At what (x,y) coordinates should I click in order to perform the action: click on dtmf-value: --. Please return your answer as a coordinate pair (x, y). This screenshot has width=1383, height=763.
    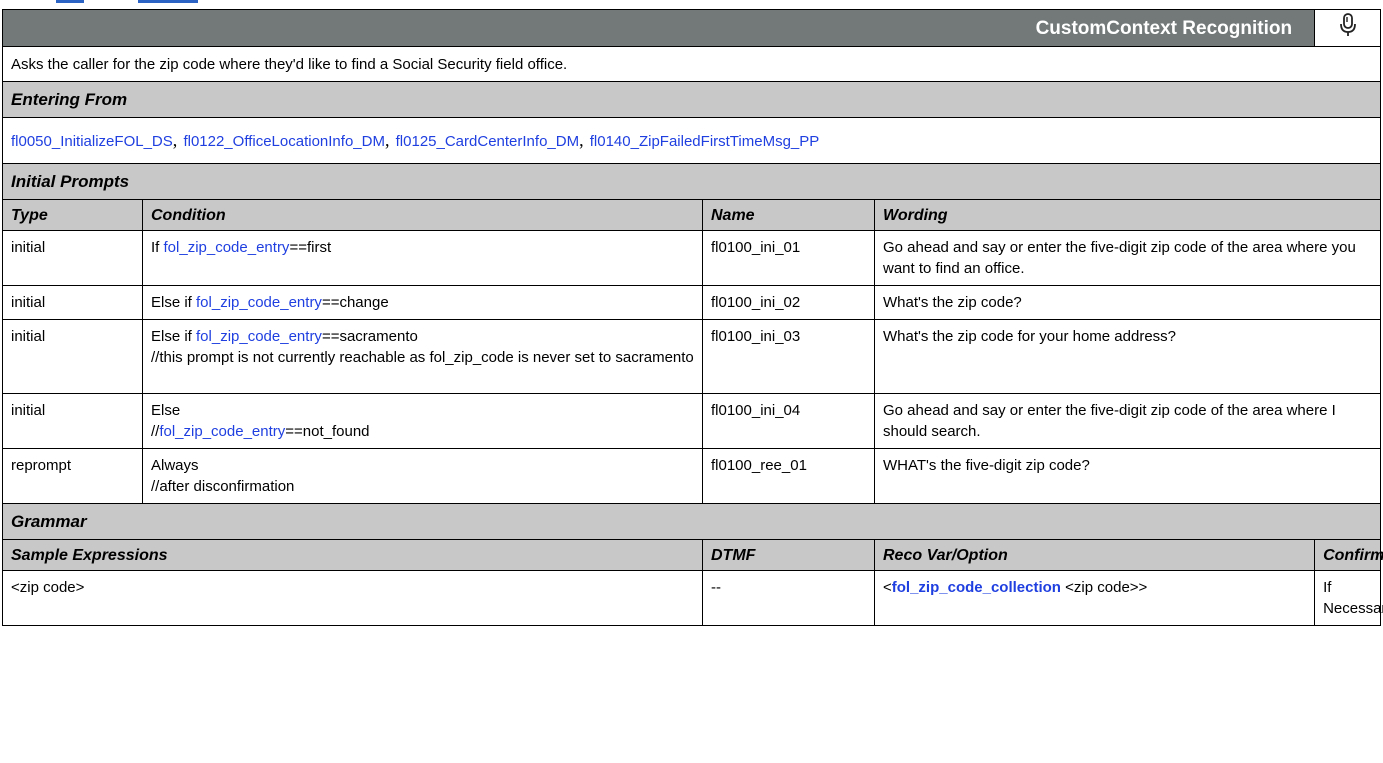
    Looking at the image, I should click on (788, 598).